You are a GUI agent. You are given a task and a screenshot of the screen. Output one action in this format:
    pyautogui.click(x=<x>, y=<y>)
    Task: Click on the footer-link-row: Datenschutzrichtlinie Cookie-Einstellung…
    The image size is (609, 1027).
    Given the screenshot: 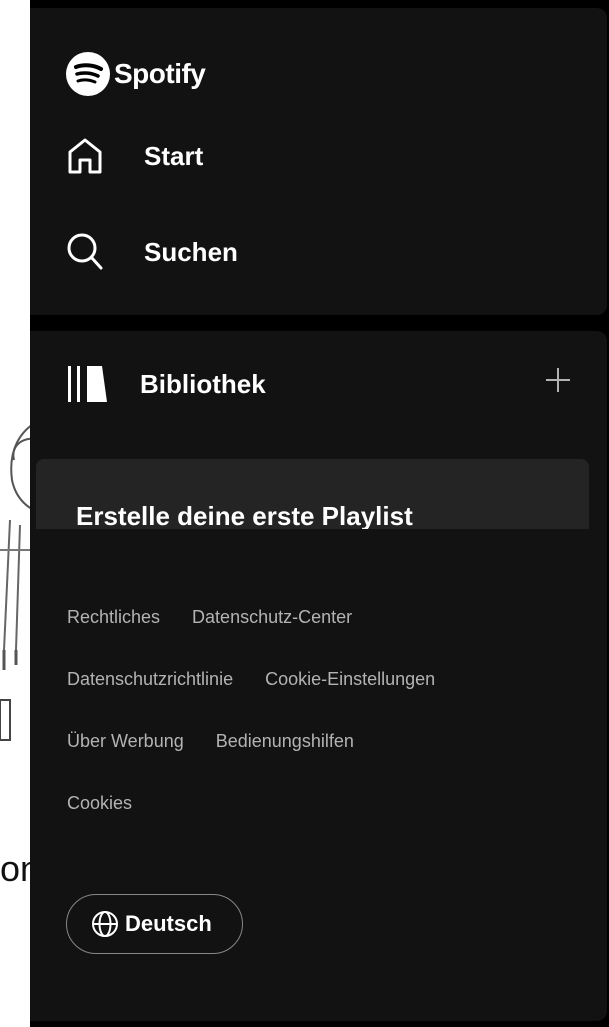 What is the action you would take?
    pyautogui.click(x=327, y=700)
    